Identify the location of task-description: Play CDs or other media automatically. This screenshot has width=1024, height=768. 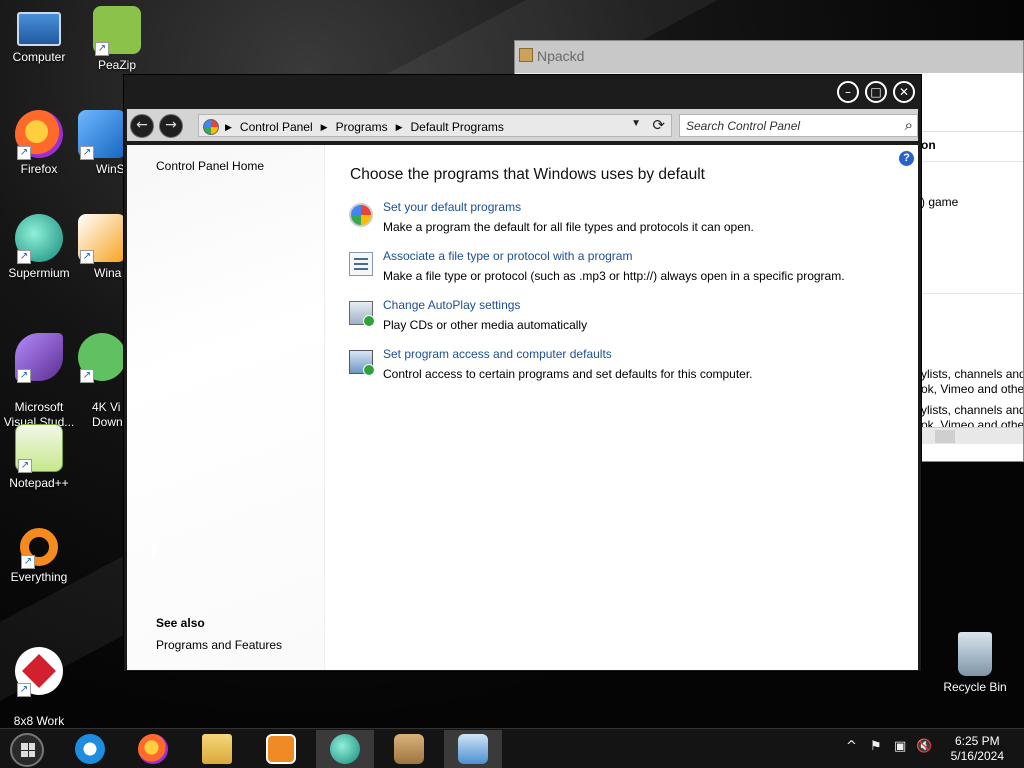
(485, 325).